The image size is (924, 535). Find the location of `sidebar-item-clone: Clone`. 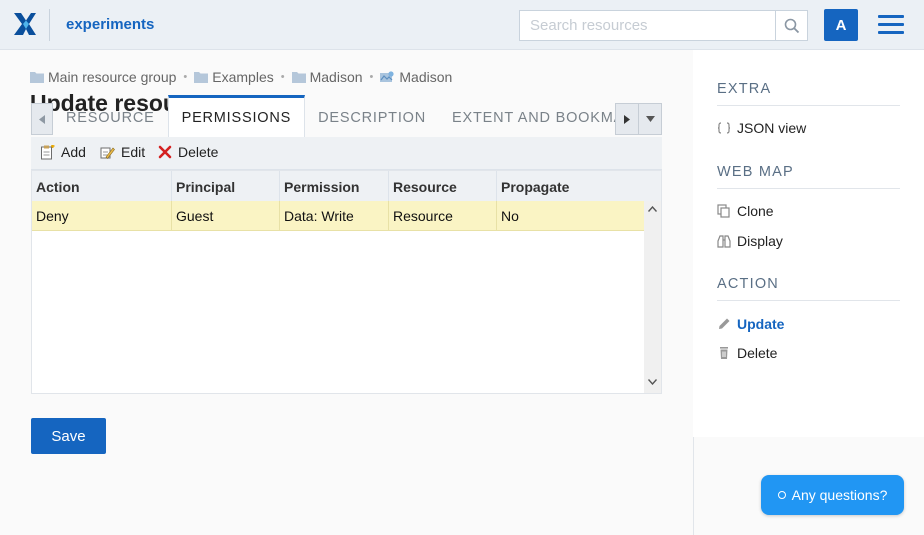

sidebar-item-clone: Clone is located at coordinates (745, 211).